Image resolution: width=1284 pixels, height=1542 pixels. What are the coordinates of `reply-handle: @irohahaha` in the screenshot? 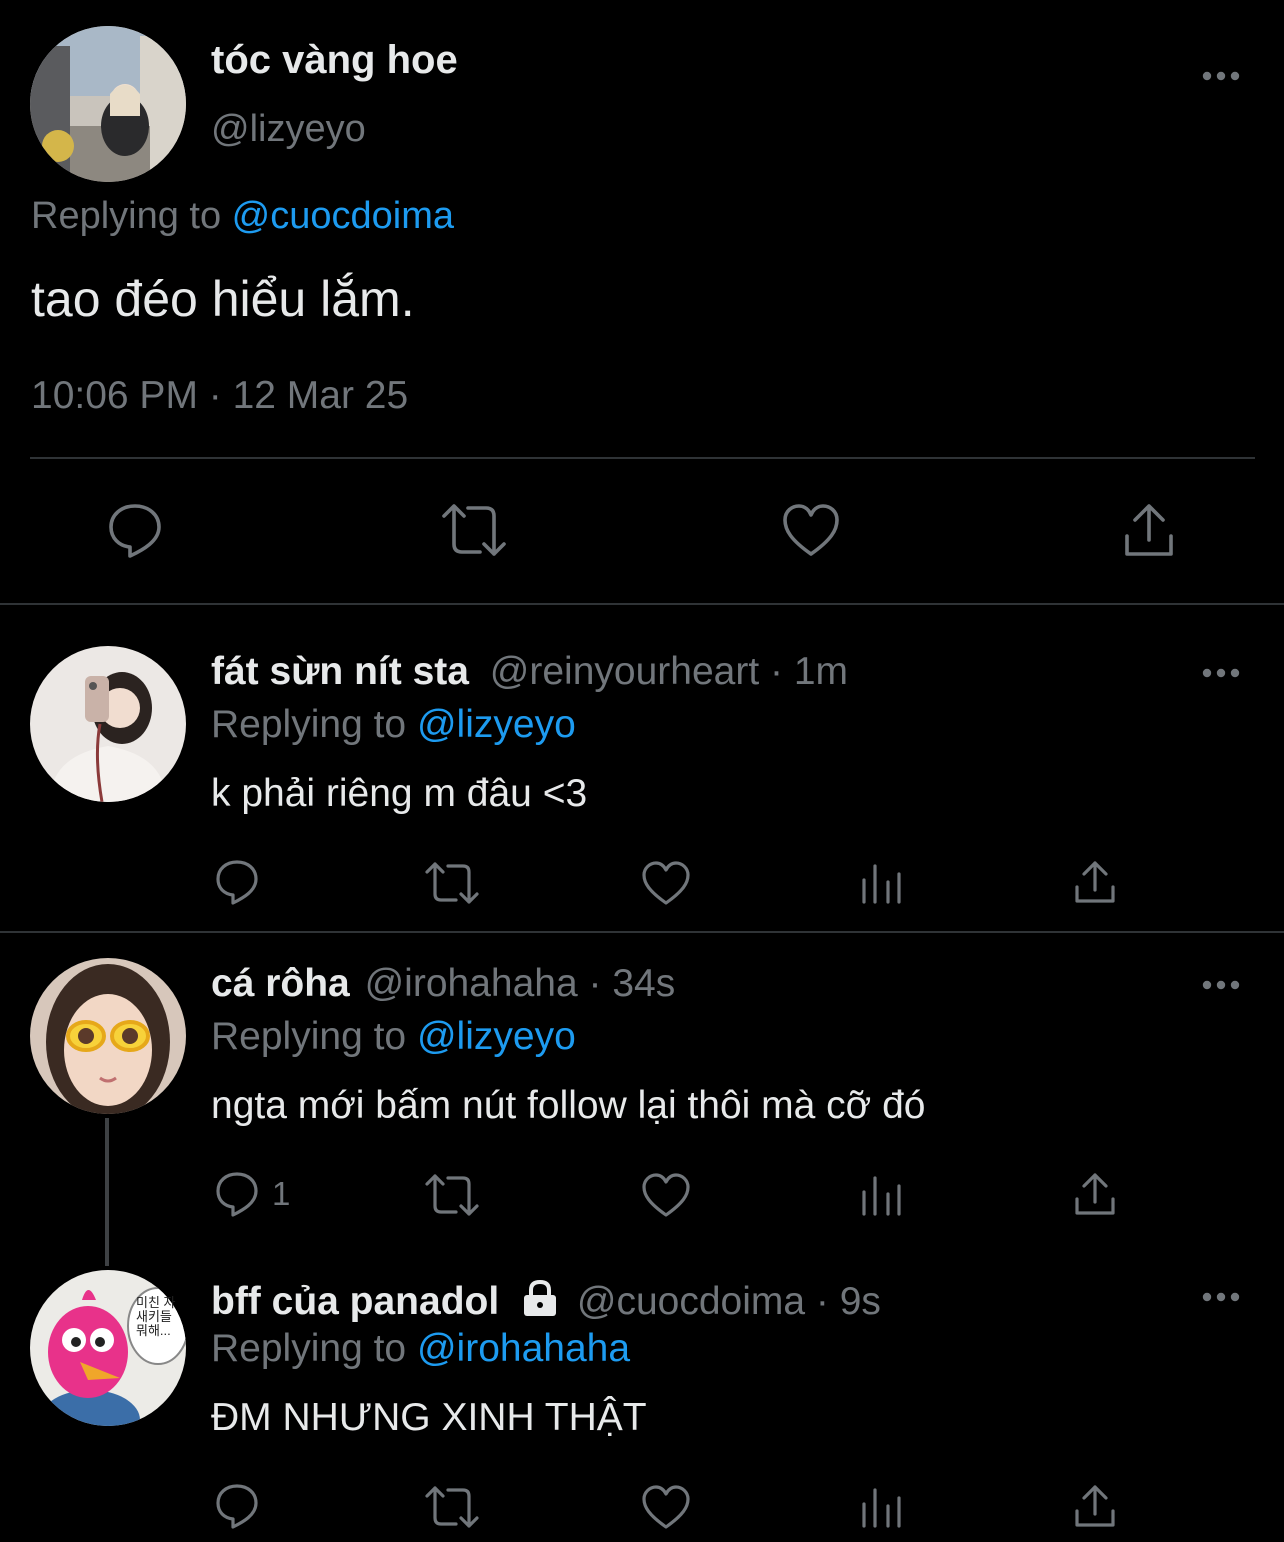 It's located at (471, 983).